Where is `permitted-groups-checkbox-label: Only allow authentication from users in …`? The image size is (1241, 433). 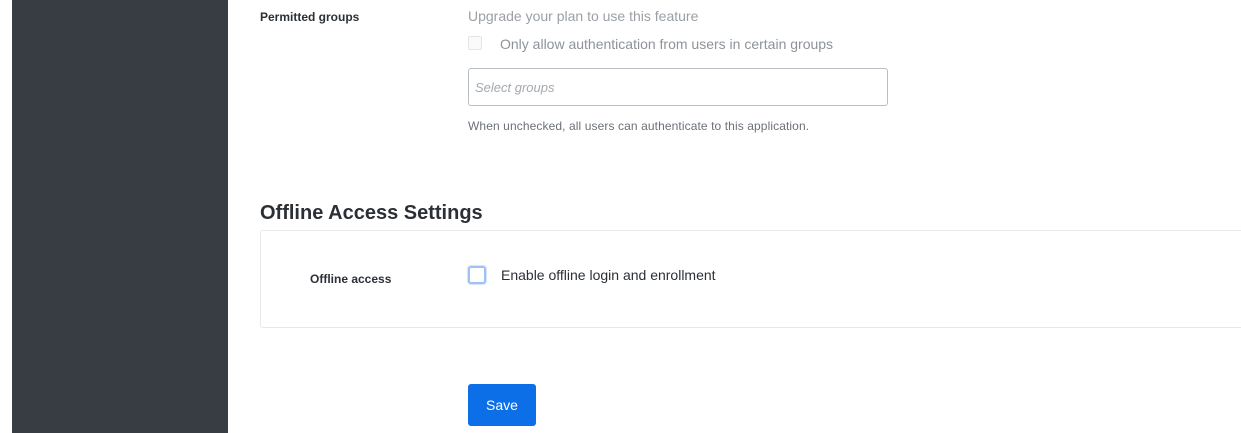
permitted-groups-checkbox-label: Only allow authentication from users in … is located at coordinates (667, 44).